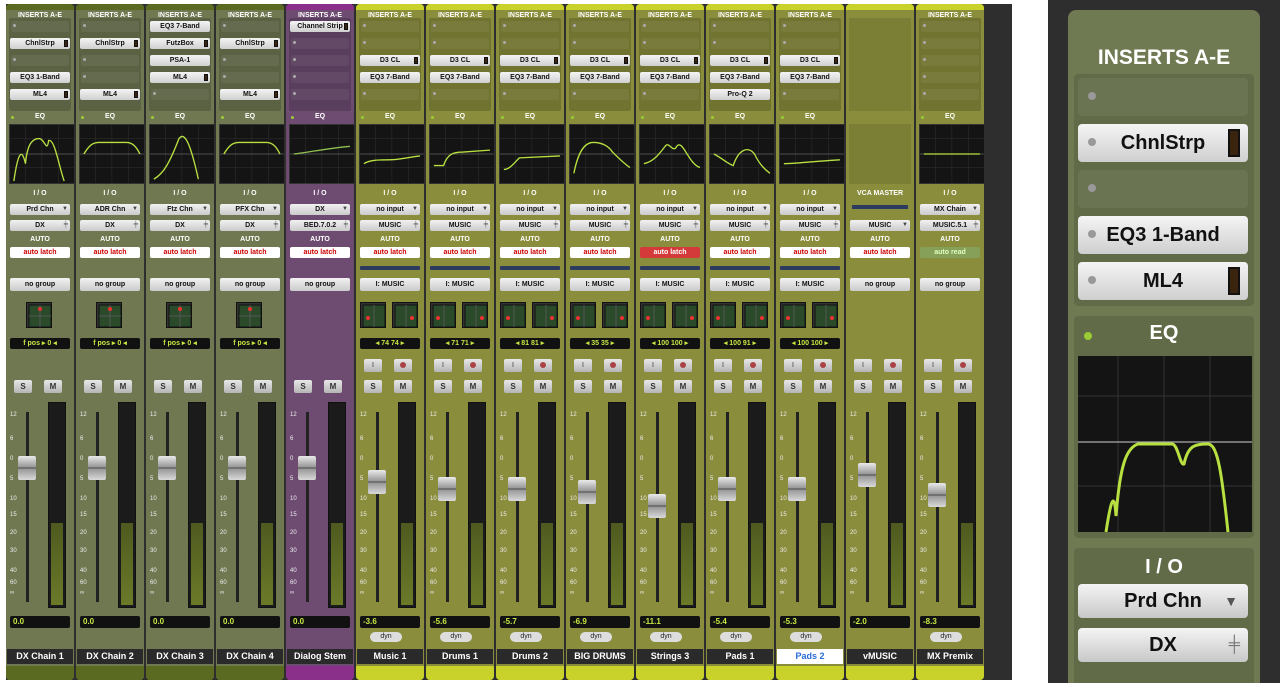  Describe the element at coordinates (180, 26) in the screenshot. I see `insert-plugin-1: EQ3 7-Band` at that location.